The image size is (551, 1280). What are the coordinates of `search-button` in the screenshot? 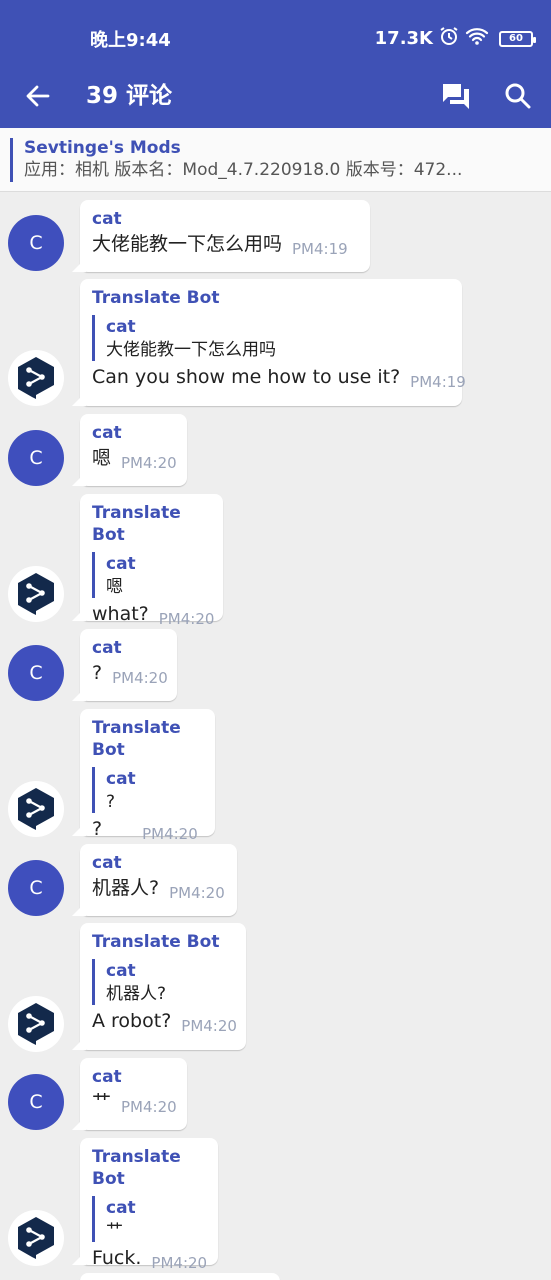 It's located at (518, 96).